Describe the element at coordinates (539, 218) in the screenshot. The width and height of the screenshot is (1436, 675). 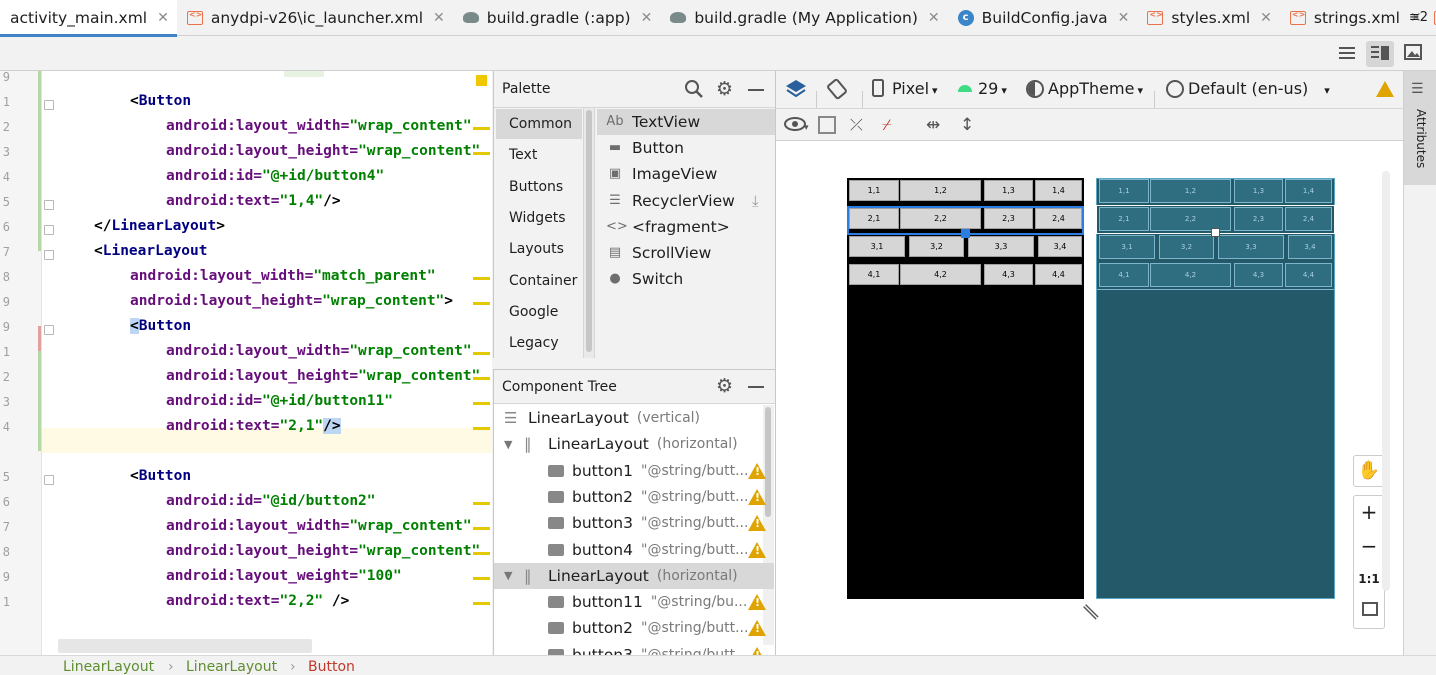
I see `palette-category: Widgets` at that location.